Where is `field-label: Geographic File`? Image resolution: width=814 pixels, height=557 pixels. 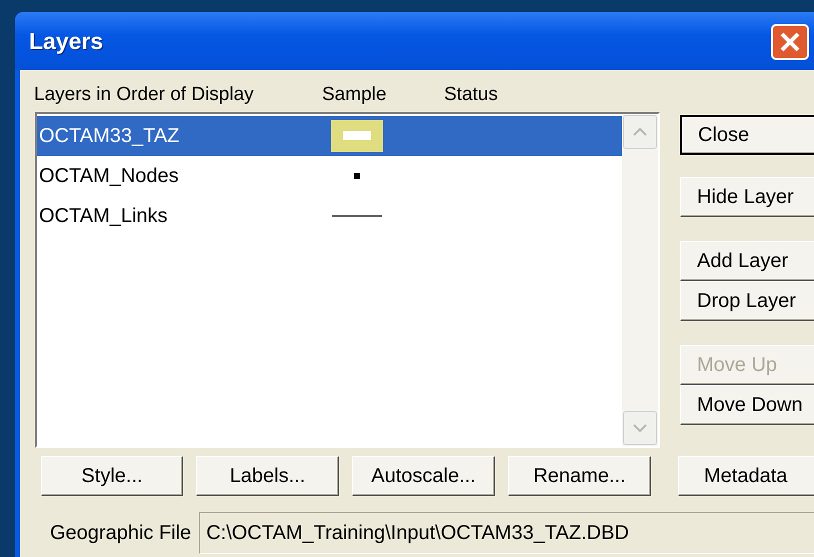 field-label: Geographic File is located at coordinates (121, 533).